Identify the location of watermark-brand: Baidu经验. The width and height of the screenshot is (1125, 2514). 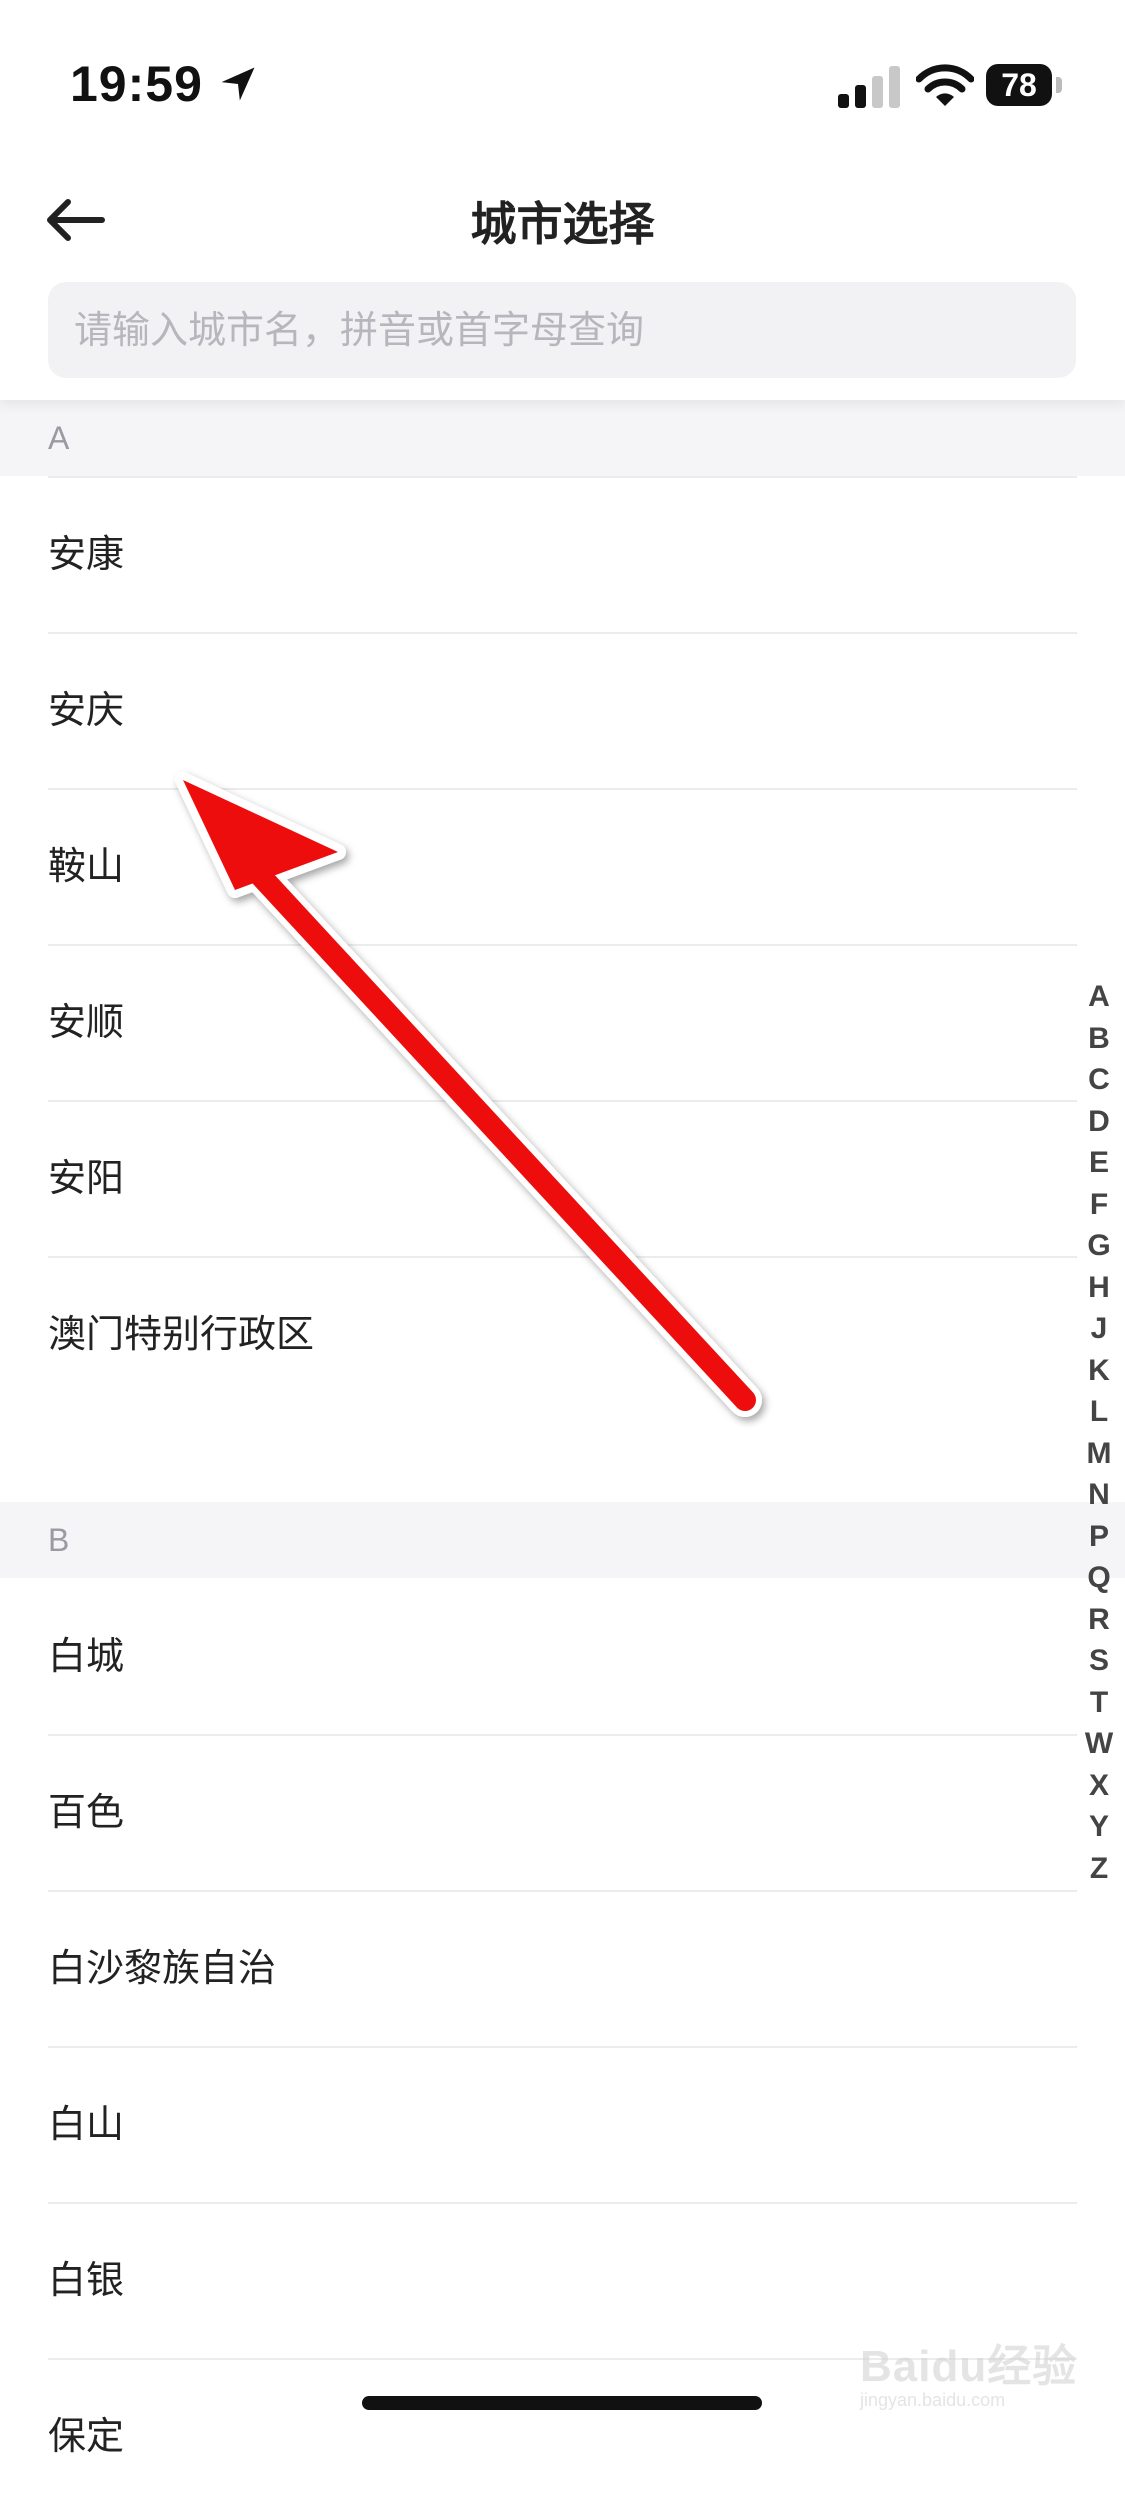
(969, 2366).